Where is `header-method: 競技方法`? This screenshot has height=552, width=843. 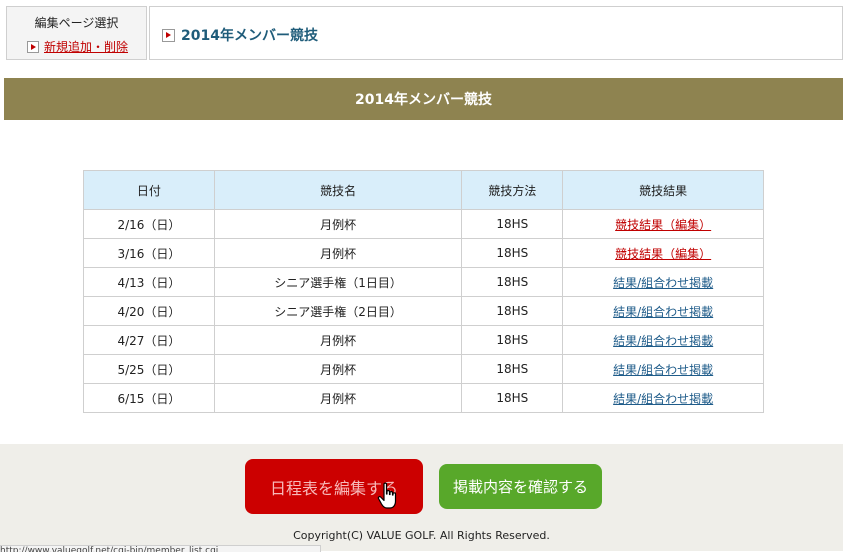 header-method: 競技方法 is located at coordinates (512, 190).